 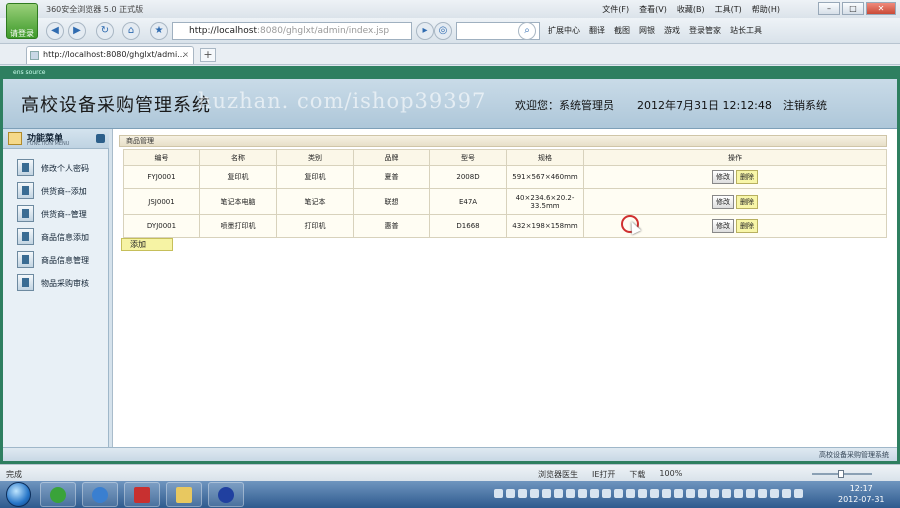 I want to click on downloads-button: 下载, so click(x=637, y=474).